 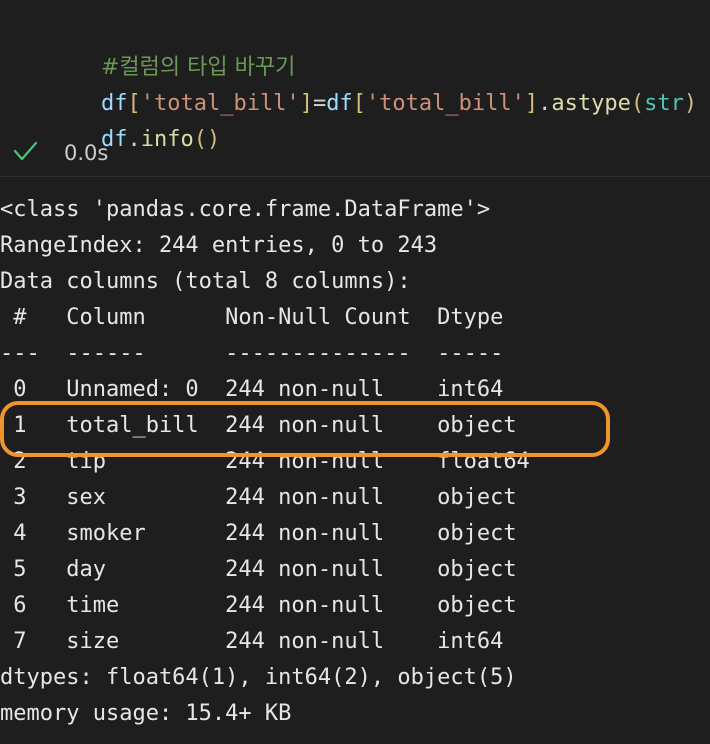 What do you see at coordinates (591, 103) in the screenshot?
I see `code-token-method: astype` at bounding box center [591, 103].